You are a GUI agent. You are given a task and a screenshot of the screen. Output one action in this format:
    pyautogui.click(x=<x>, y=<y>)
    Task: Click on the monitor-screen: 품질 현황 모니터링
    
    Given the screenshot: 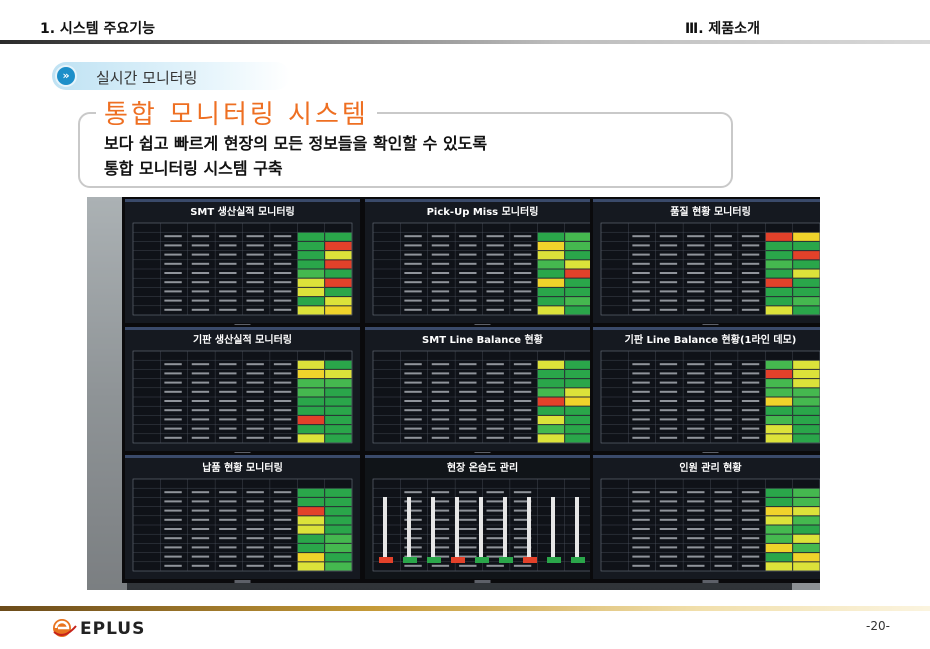 What is the action you would take?
    pyautogui.click(x=705, y=262)
    